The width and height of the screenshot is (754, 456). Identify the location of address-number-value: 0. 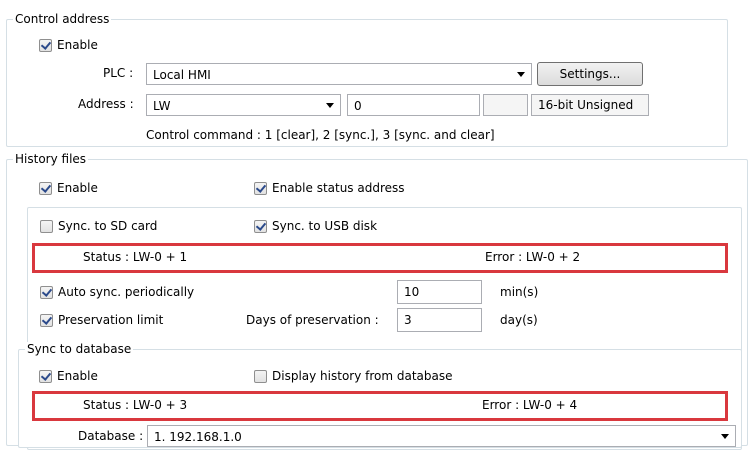
(358, 106).